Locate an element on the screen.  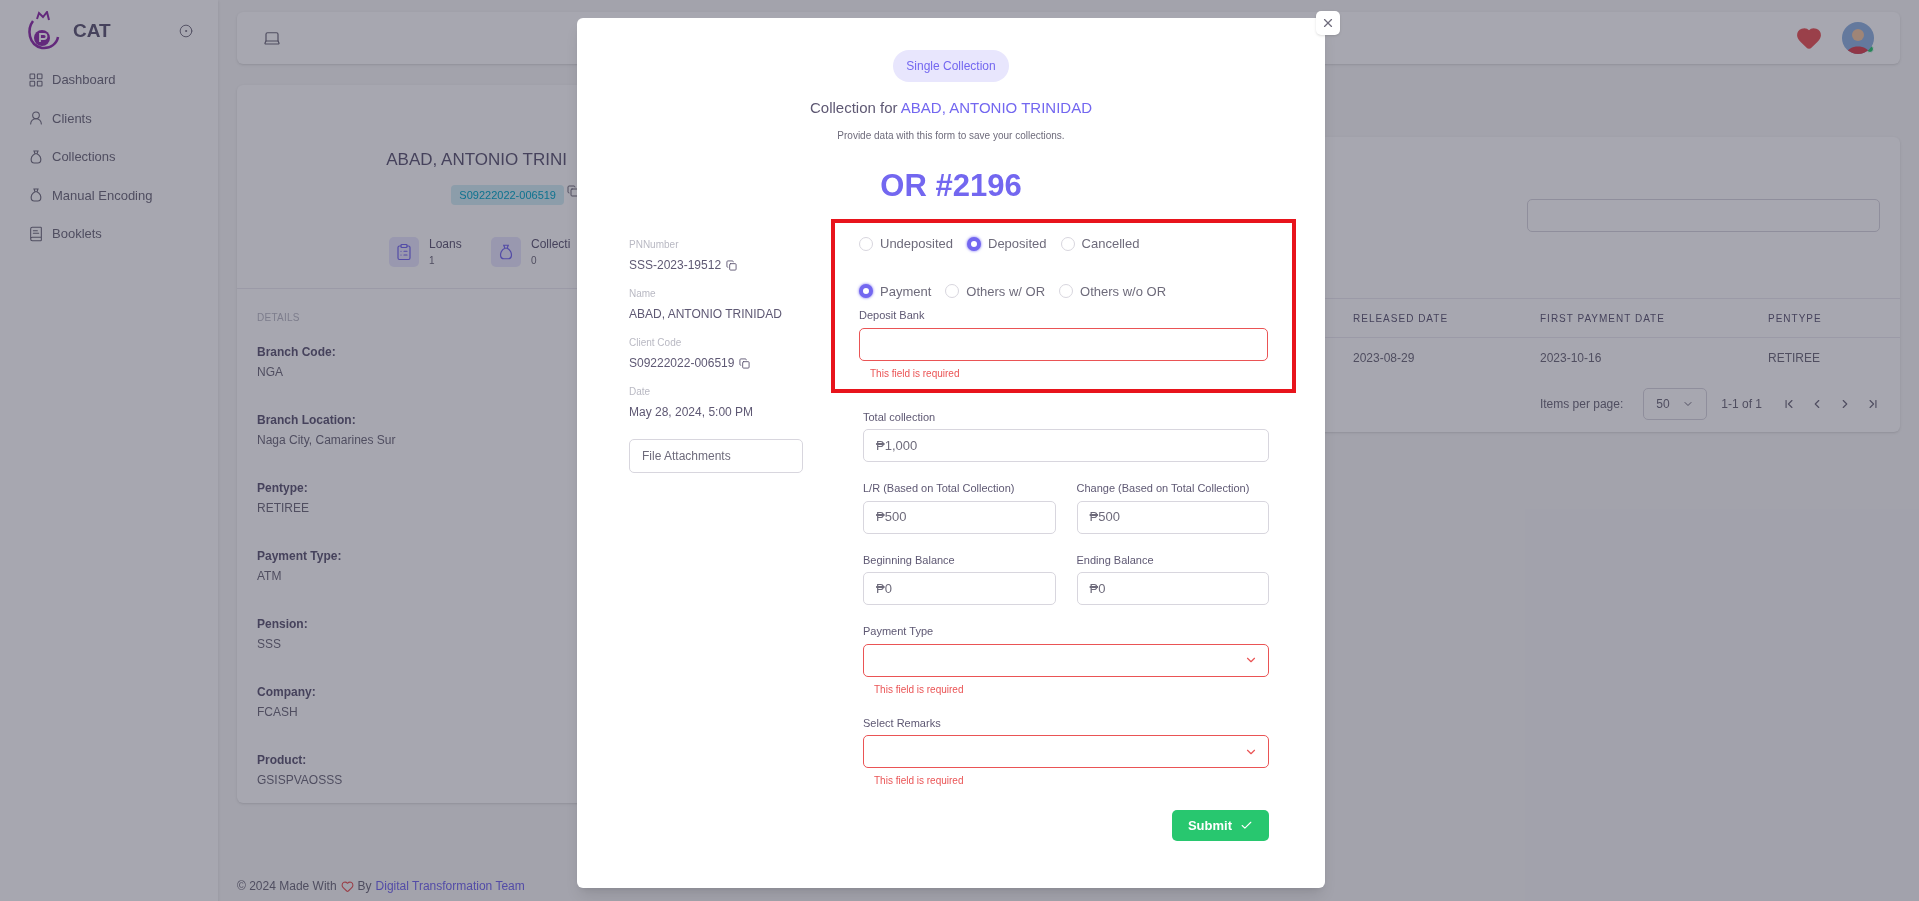
detail-label: Branch Location: is located at coordinates (307, 420).